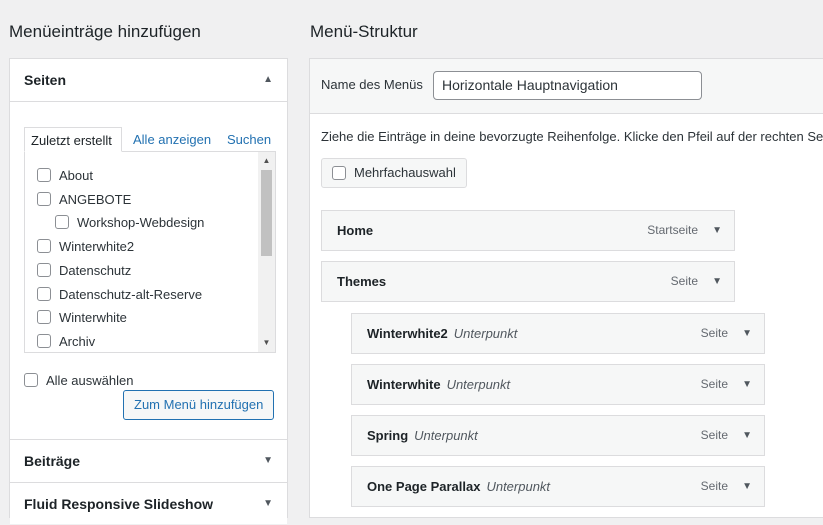  I want to click on page-item-winterwhite: Winterwhite, so click(82, 318).